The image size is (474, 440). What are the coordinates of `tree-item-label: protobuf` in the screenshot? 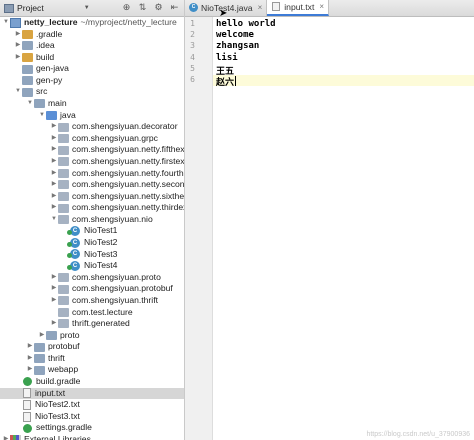 It's located at (64, 346).